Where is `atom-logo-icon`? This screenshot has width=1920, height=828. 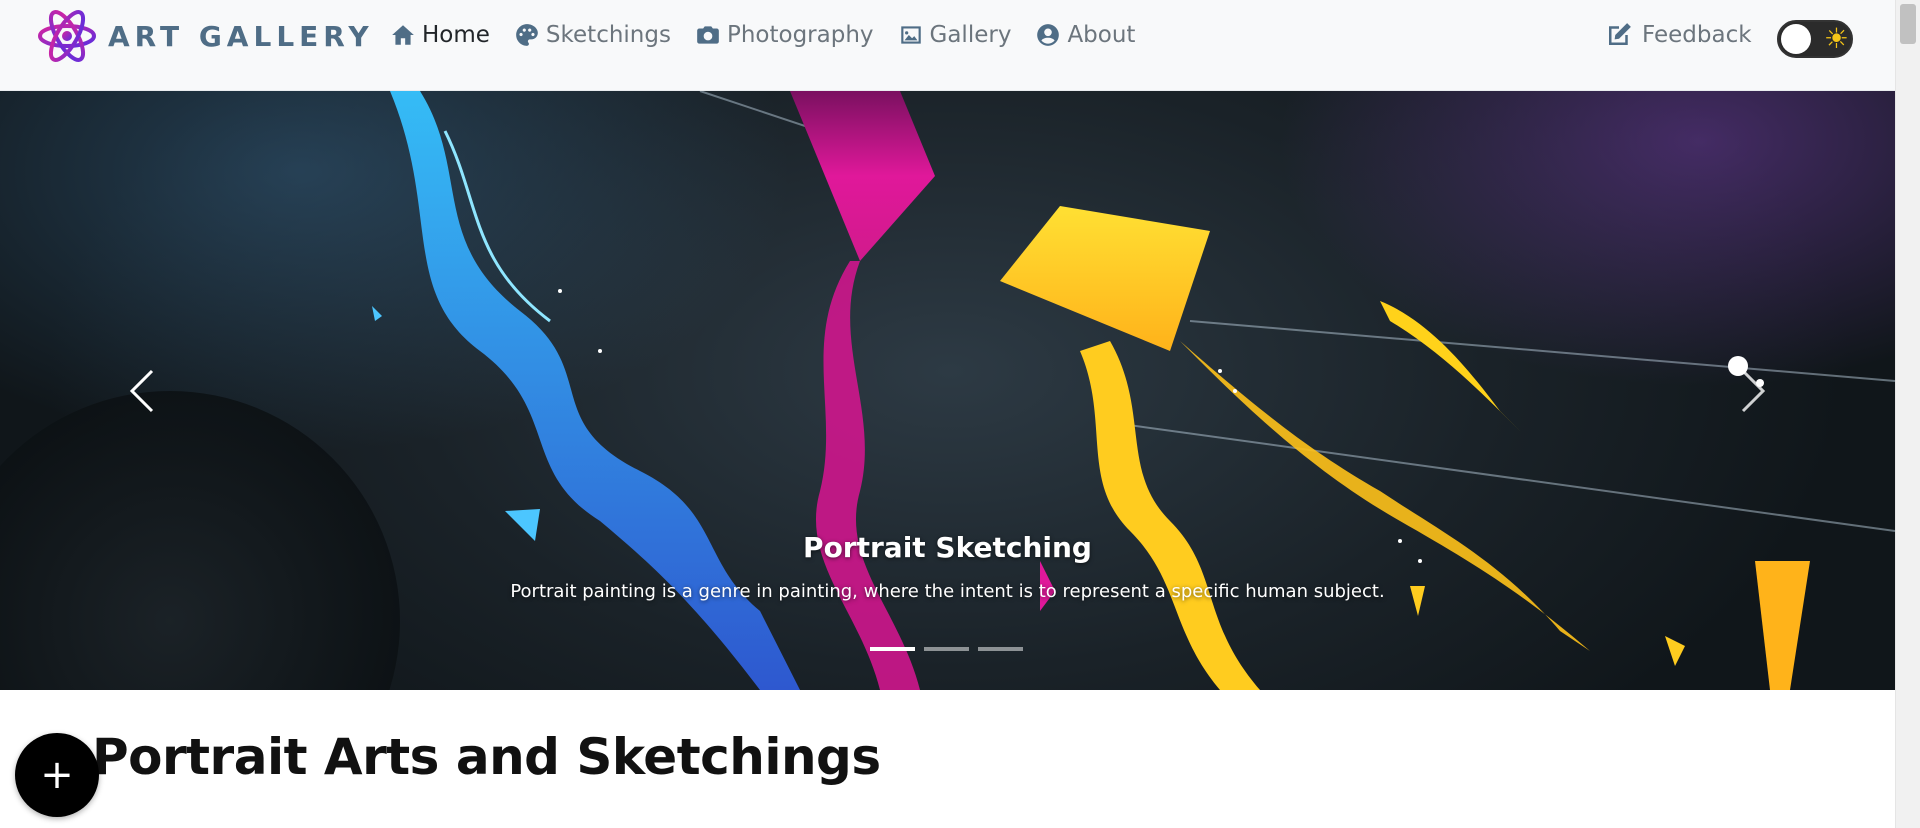 atom-logo-icon is located at coordinates (67, 36).